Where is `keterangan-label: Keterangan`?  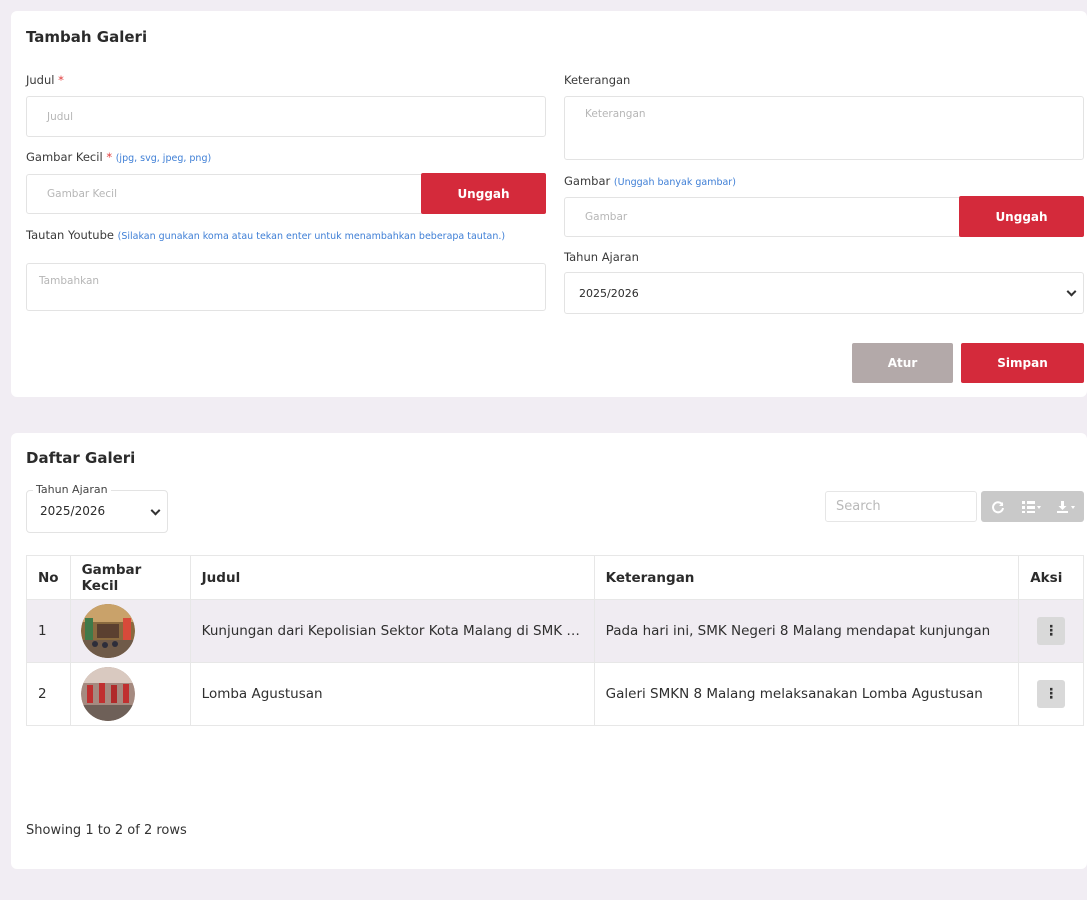
keterangan-label: Keterangan is located at coordinates (597, 80).